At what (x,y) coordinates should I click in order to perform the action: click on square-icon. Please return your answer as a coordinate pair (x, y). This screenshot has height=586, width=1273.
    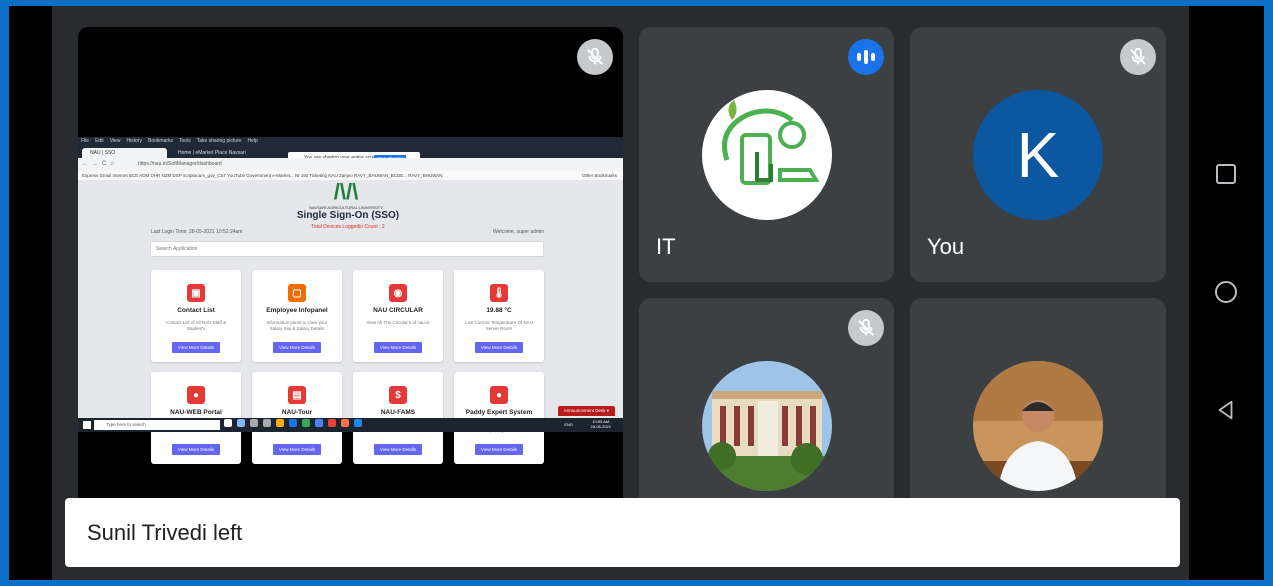
    Looking at the image, I should click on (1226, 174).